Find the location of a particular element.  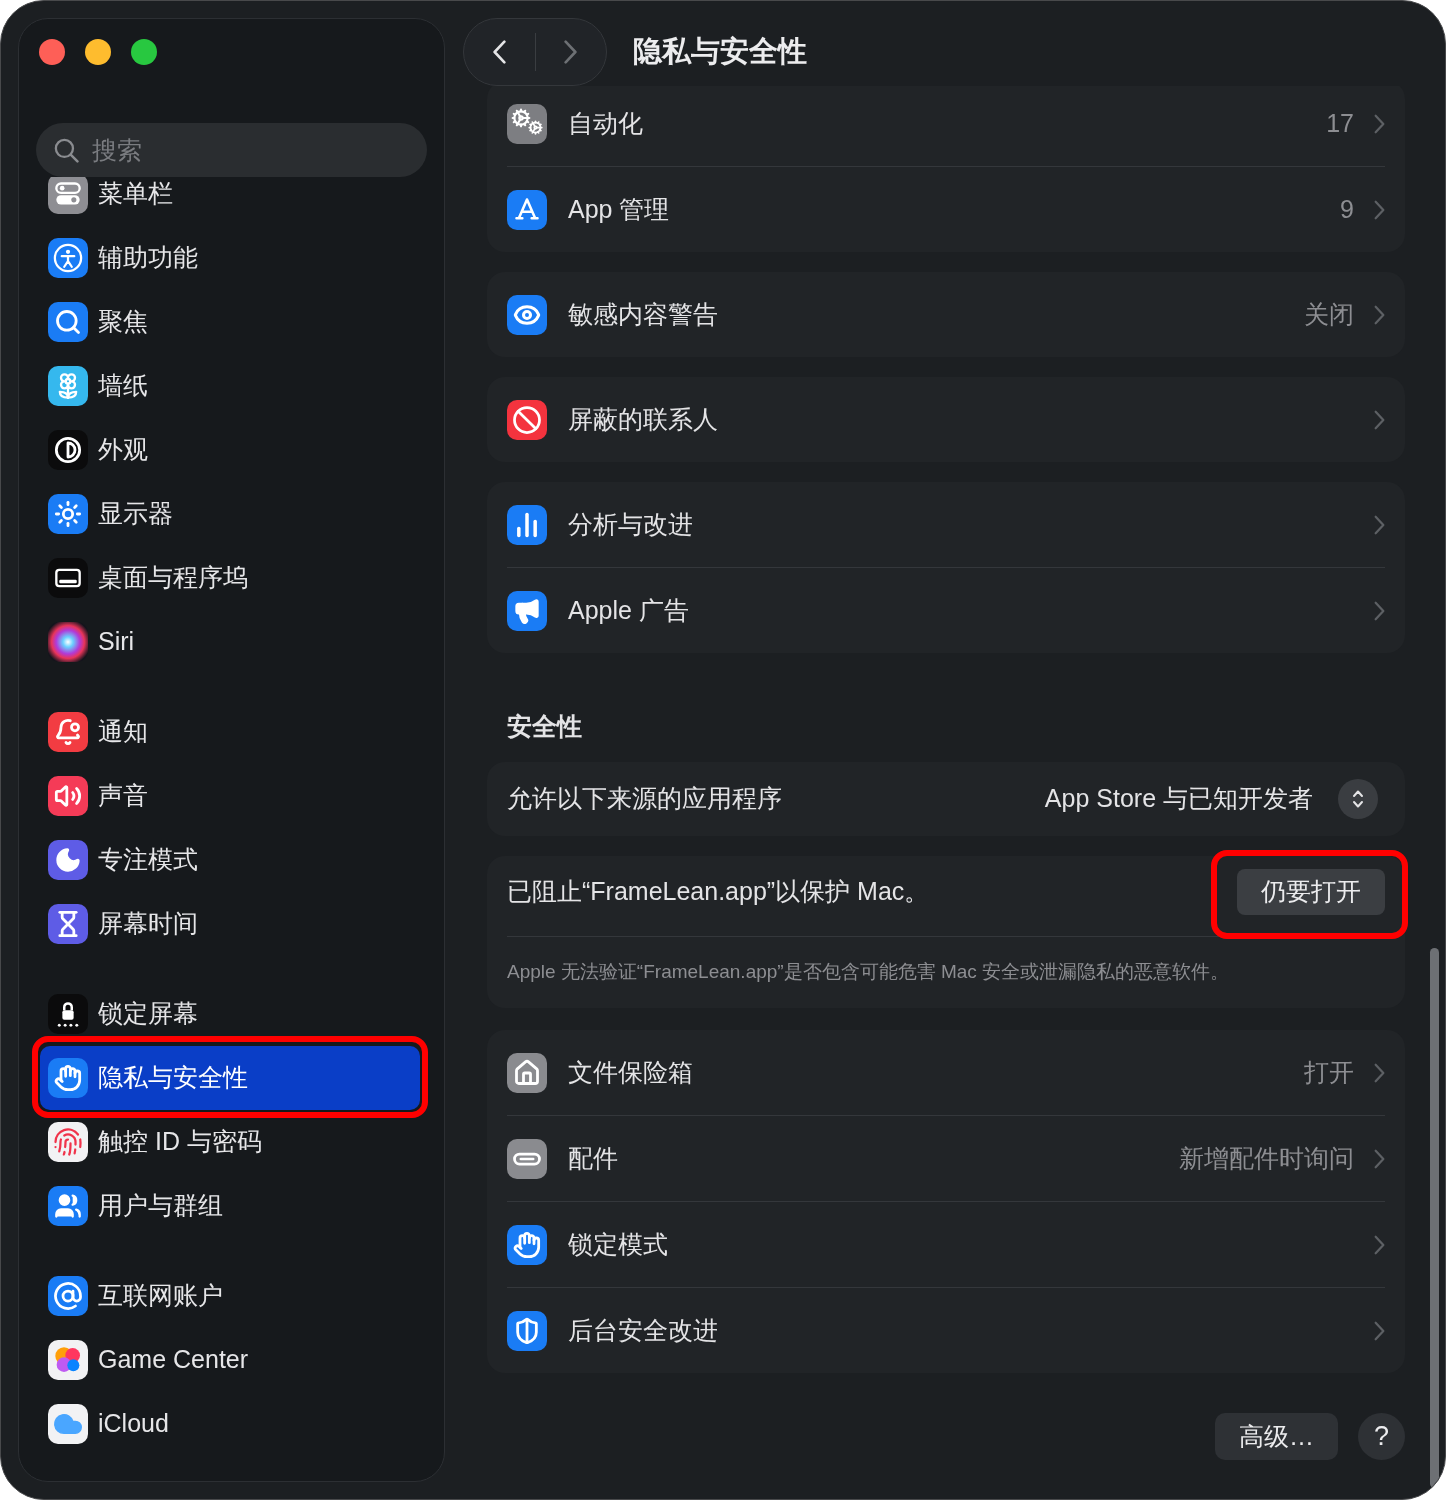

row-value: 打开 is located at coordinates (1329, 1072).